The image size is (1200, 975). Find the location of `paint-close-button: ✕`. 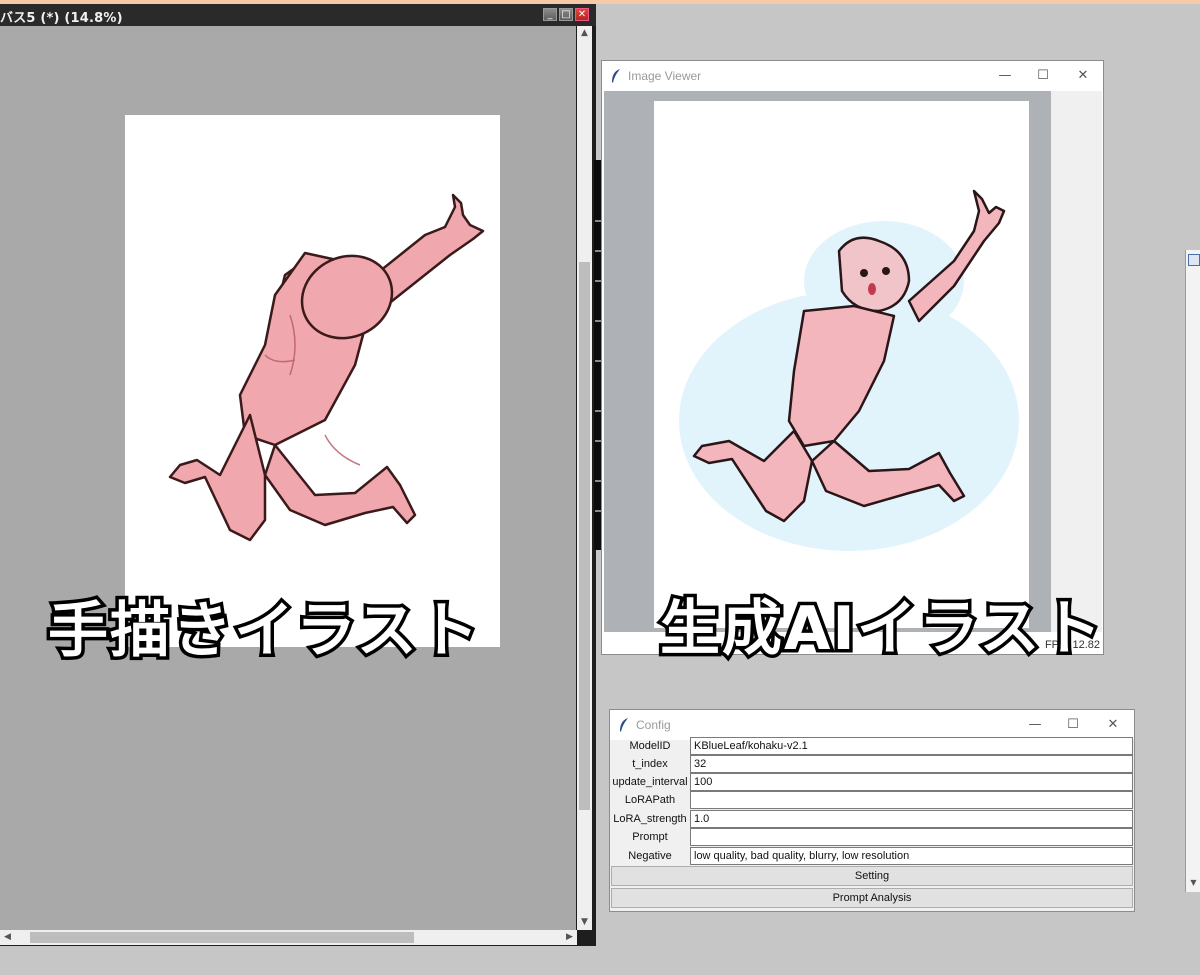

paint-close-button: ✕ is located at coordinates (582, 14).